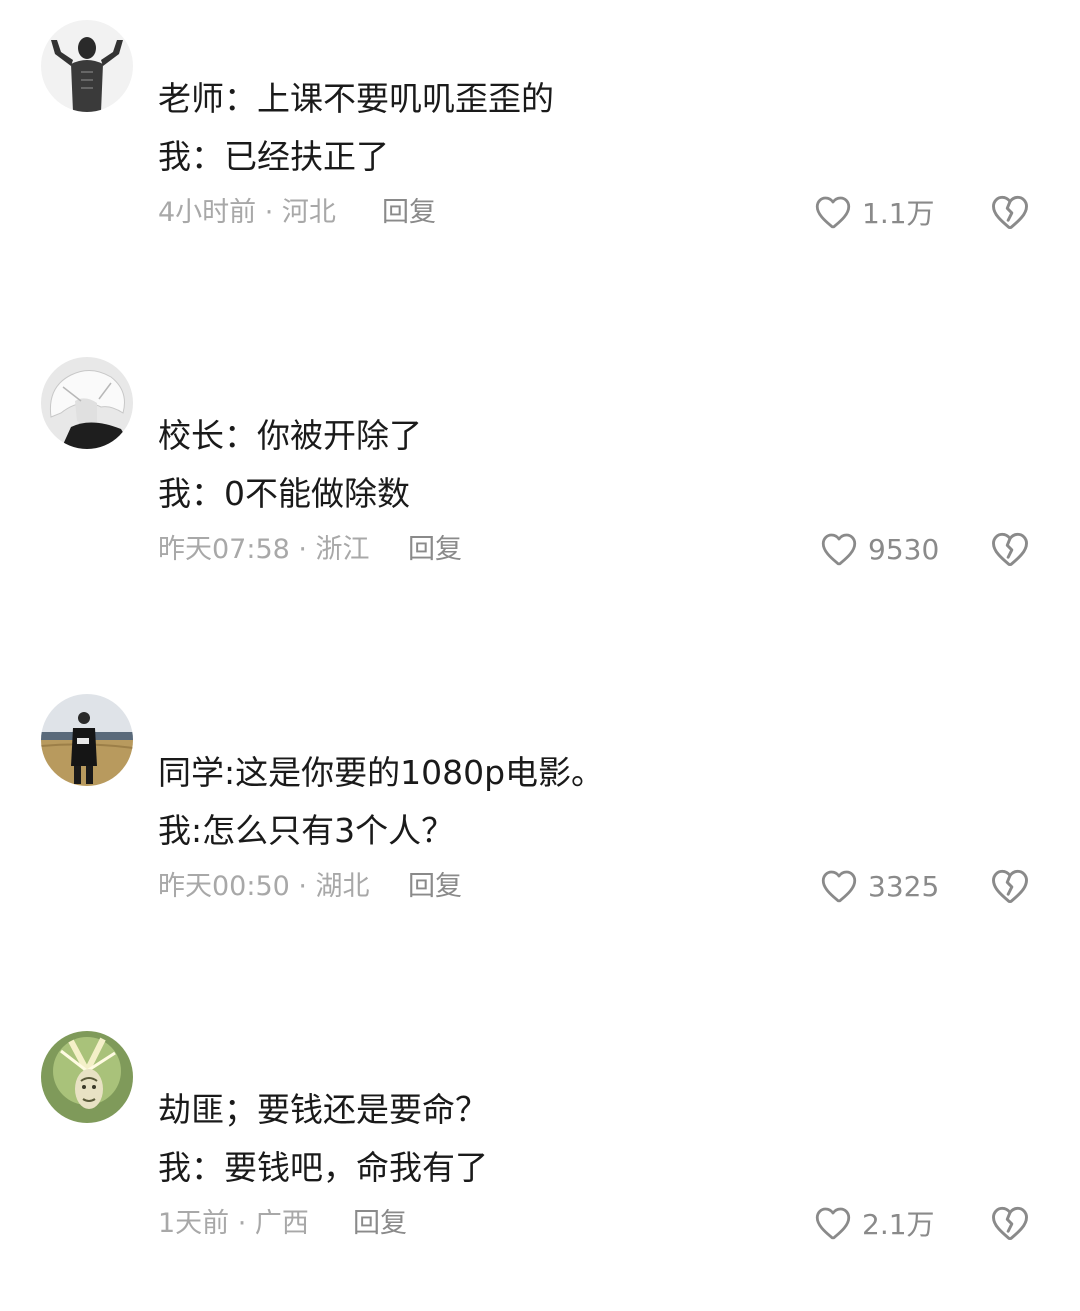 Image resolution: width=1080 pixels, height=1311 pixels. Describe the element at coordinates (247, 212) in the screenshot. I see `comment-meta: 4小时前 · 河北` at that location.